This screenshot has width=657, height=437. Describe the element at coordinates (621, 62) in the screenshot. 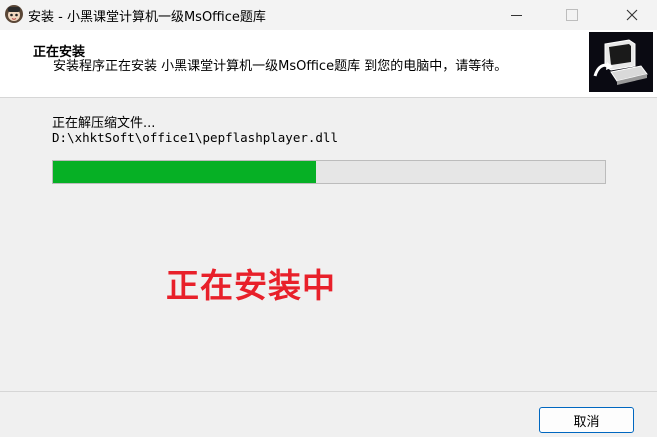

I see `installer-computer-icon` at that location.